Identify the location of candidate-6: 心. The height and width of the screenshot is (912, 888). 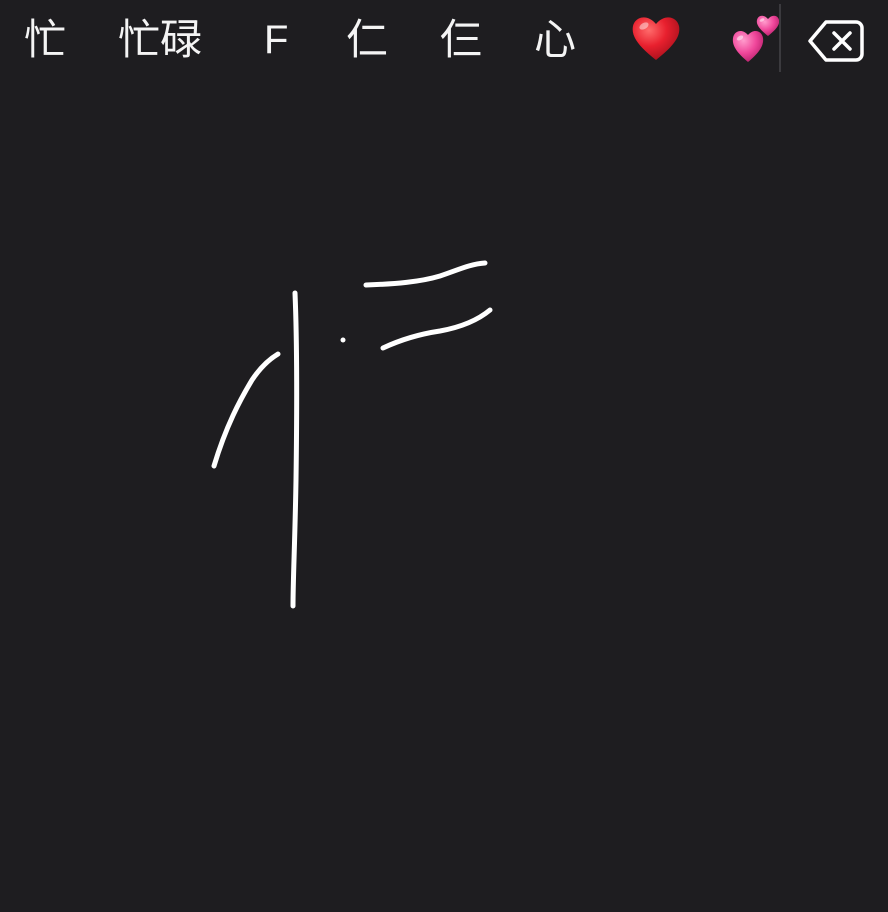
(555, 40).